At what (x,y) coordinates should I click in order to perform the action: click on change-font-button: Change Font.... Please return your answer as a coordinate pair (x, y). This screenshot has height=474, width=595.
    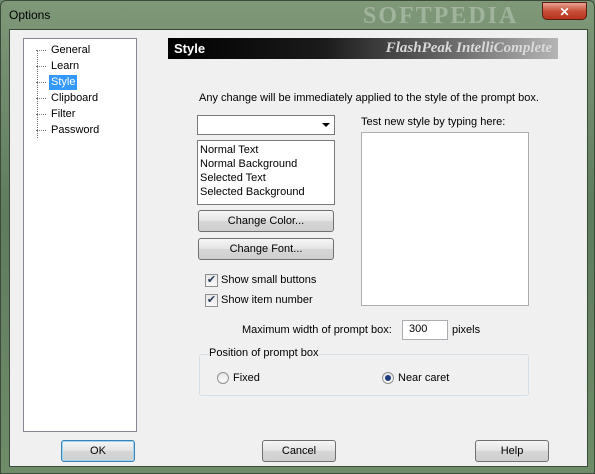
    Looking at the image, I should click on (266, 249).